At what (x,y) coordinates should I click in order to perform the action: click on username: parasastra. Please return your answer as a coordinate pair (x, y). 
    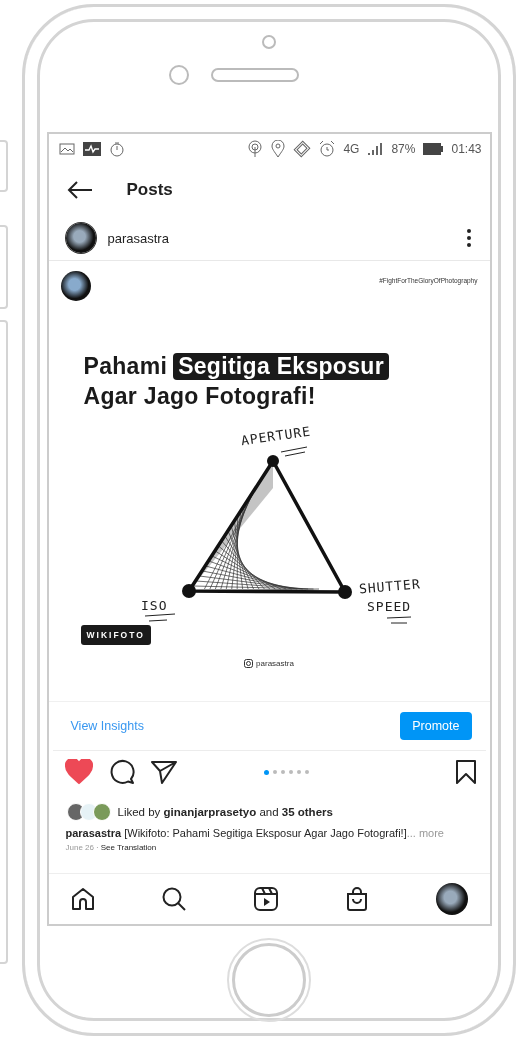
    Looking at the image, I should click on (138, 238).